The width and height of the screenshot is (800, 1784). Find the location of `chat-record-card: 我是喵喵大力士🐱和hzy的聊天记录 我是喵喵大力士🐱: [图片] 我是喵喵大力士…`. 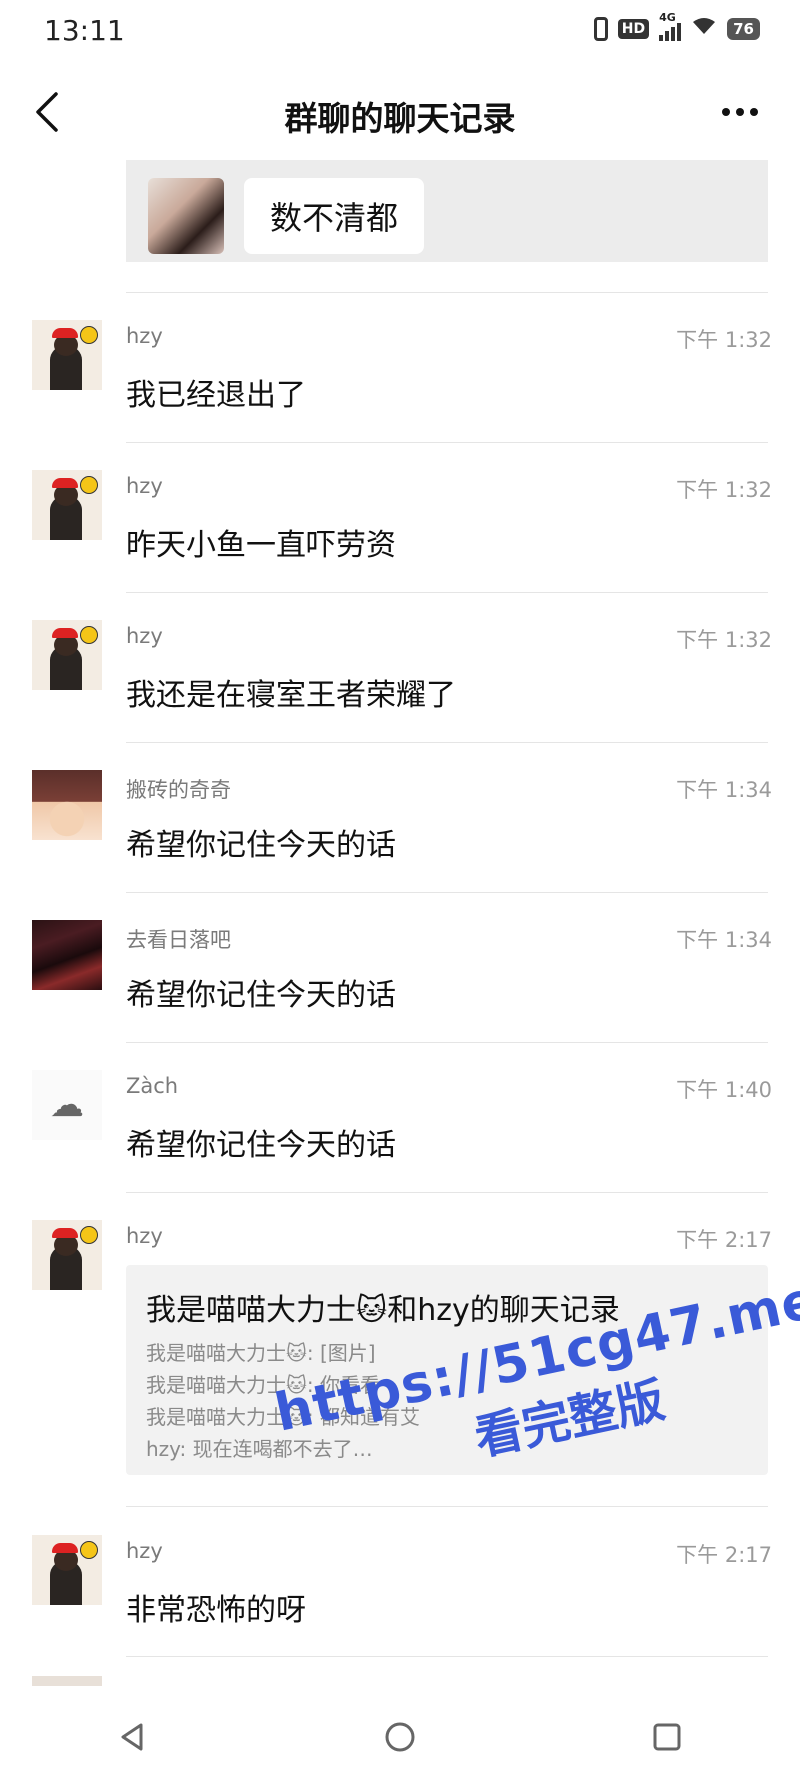

chat-record-card: 我是喵喵大力士🐱和hzy的聊天记录 我是喵喵大力士🐱: [图片] 我是喵喵大力士… is located at coordinates (447, 1370).